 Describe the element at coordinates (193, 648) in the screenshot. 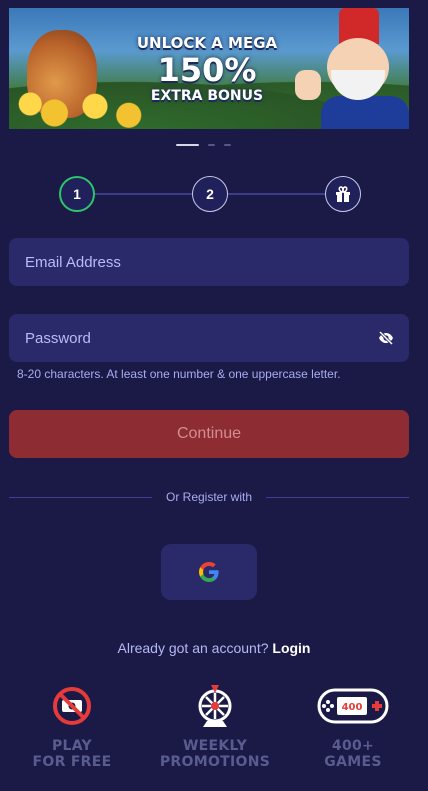

I see `login-prompt-text: Already got an account?` at that location.